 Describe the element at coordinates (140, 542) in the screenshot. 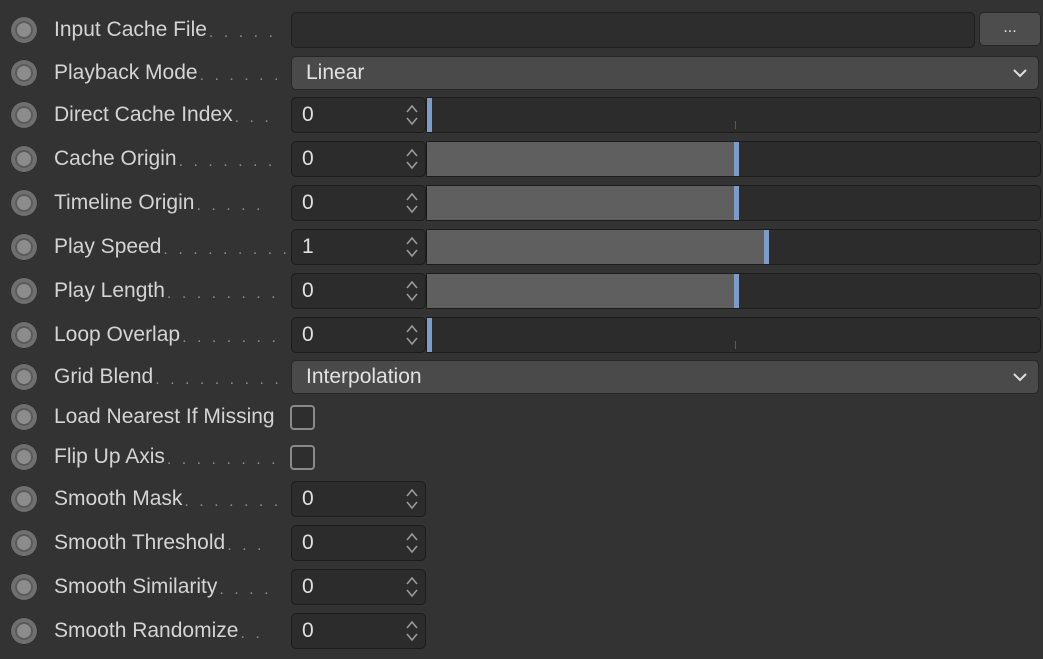

I see `param-label-text: Smooth Threshold` at that location.